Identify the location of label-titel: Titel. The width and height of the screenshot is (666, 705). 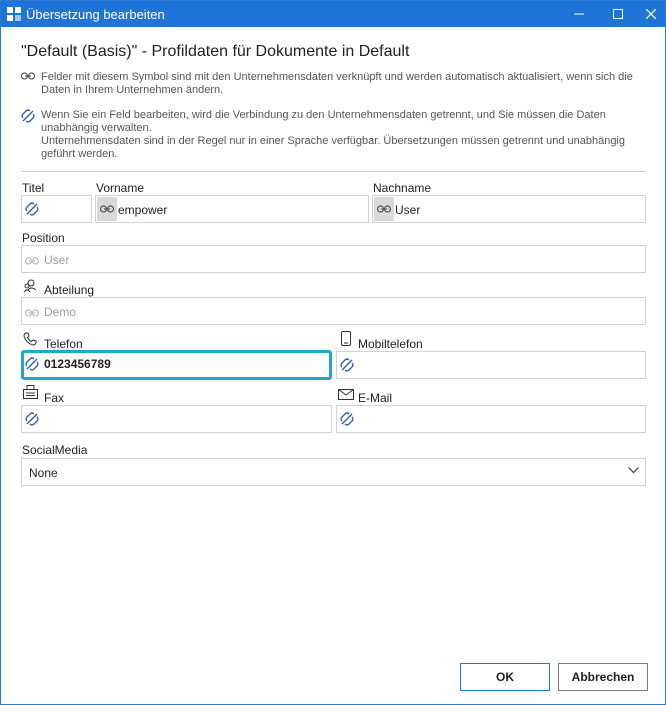
(33, 188).